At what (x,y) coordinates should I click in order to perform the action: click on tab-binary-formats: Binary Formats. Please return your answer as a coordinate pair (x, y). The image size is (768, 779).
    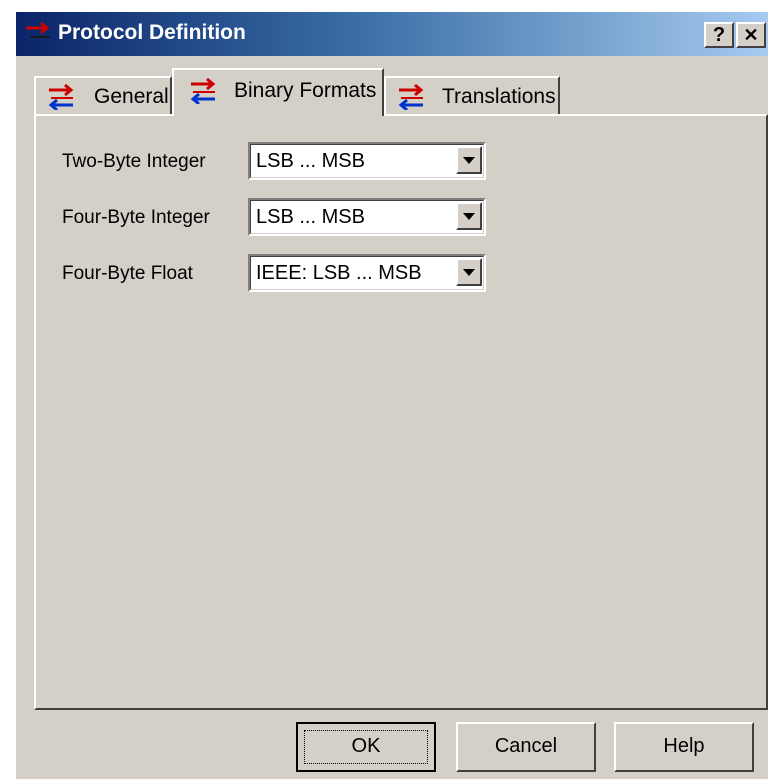
    Looking at the image, I should click on (278, 92).